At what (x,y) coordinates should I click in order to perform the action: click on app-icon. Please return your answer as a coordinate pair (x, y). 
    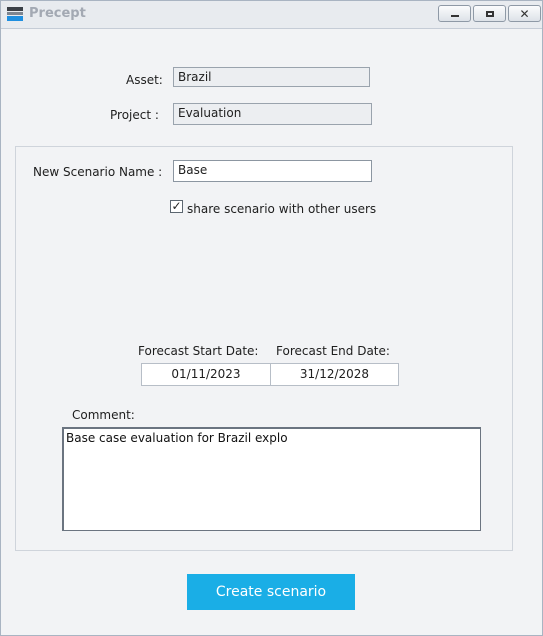
    Looking at the image, I should click on (15, 14).